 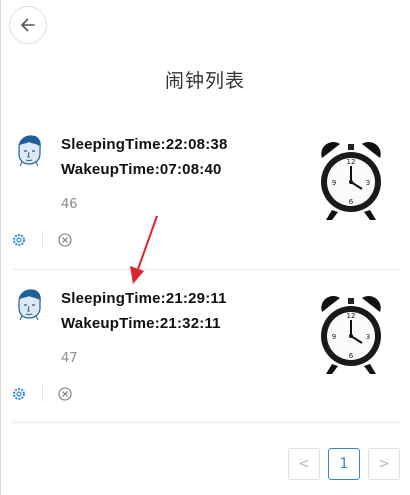 What do you see at coordinates (144, 298) in the screenshot?
I see `sleeping-time: SleepingTime:21:29:11` at bounding box center [144, 298].